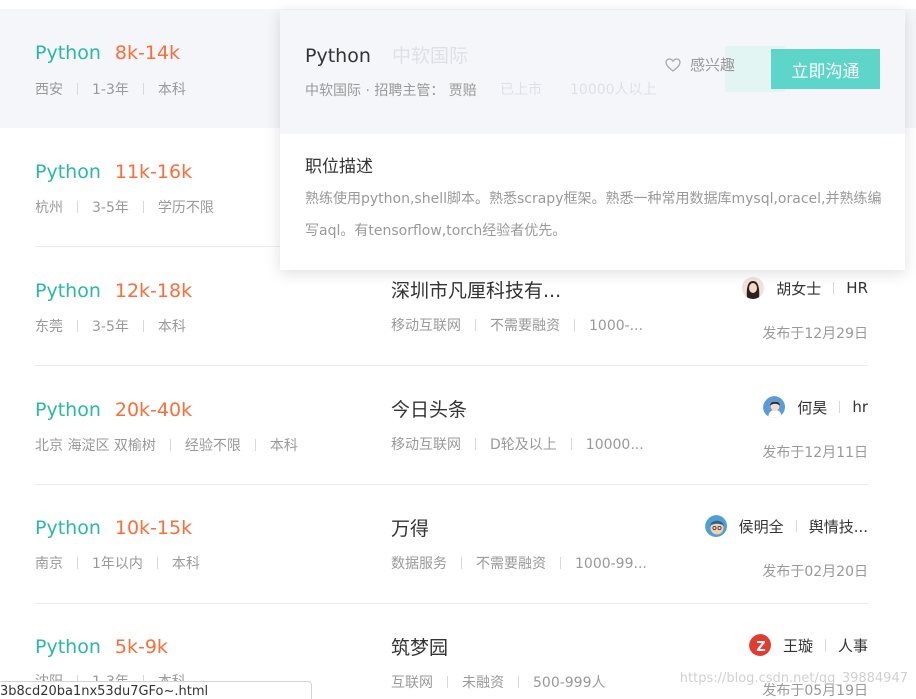  Describe the element at coordinates (521, 90) in the screenshot. I see `ghost-meta-item: 已上市` at that location.